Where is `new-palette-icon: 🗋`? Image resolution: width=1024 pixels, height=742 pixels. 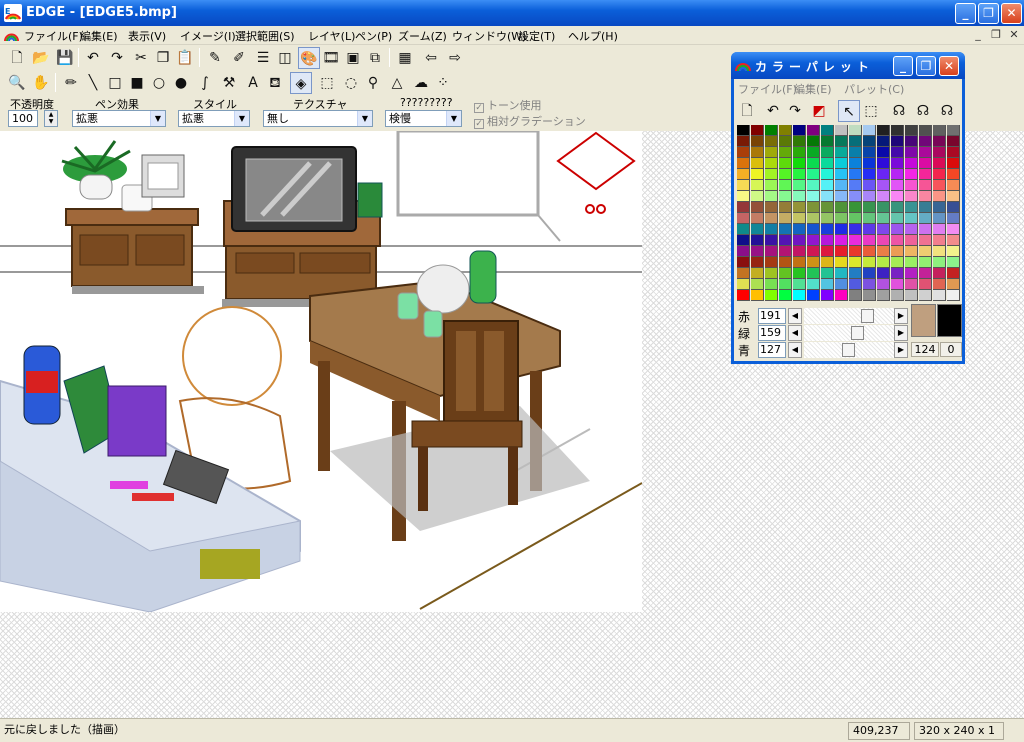
new-palette-icon: 🗋 is located at coordinates (747, 111).